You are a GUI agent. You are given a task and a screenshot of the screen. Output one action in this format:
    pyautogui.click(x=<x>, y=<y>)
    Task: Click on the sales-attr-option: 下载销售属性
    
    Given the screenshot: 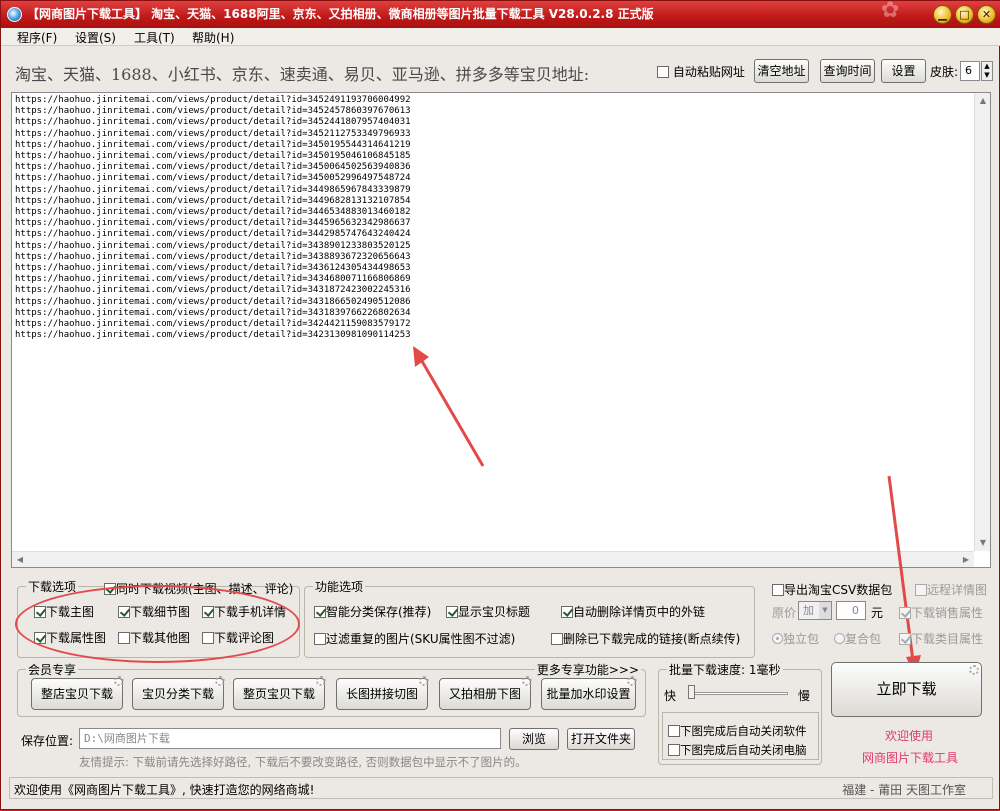 What is the action you would take?
    pyautogui.click(x=941, y=612)
    